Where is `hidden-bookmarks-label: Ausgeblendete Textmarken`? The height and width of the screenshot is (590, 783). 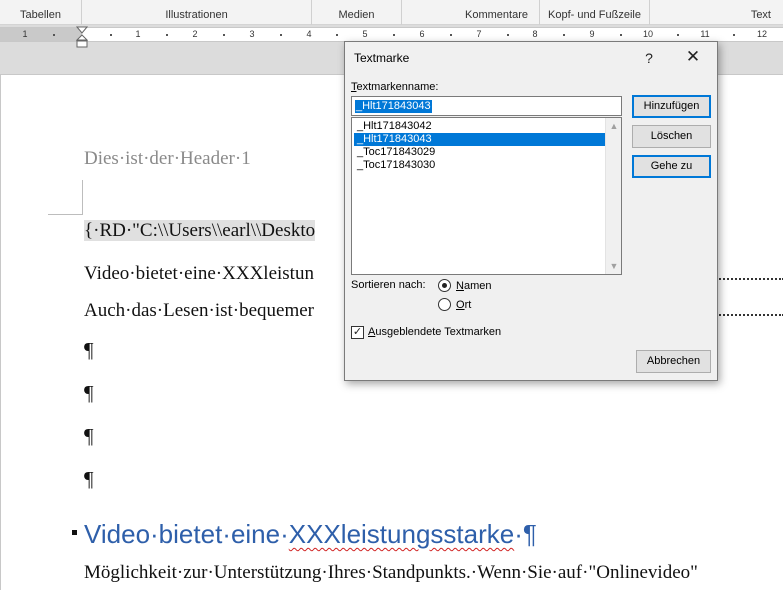
hidden-bookmarks-label: Ausgeblendete Textmarken is located at coordinates (434, 332).